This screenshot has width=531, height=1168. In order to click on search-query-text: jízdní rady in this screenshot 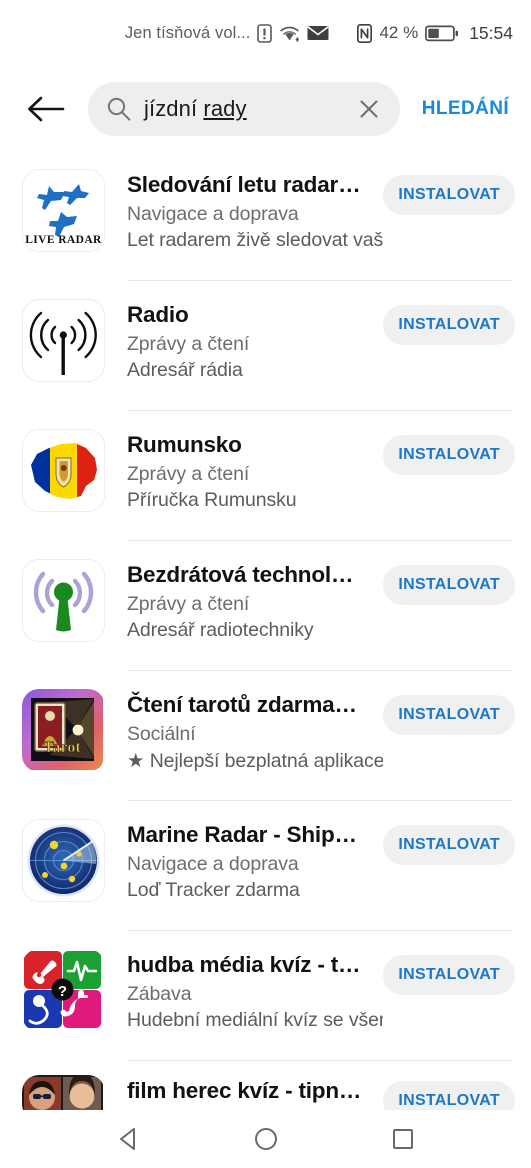, I will do `click(244, 109)`.